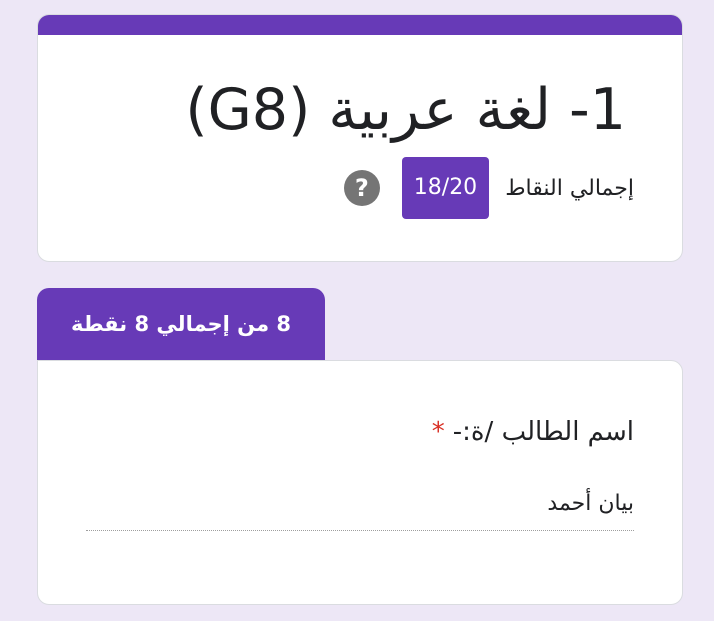 This screenshot has height=621, width=714. What do you see at coordinates (181, 324) in the screenshot?
I see `section-points-tab: 8 من إجمالي 8 نقطة` at bounding box center [181, 324].